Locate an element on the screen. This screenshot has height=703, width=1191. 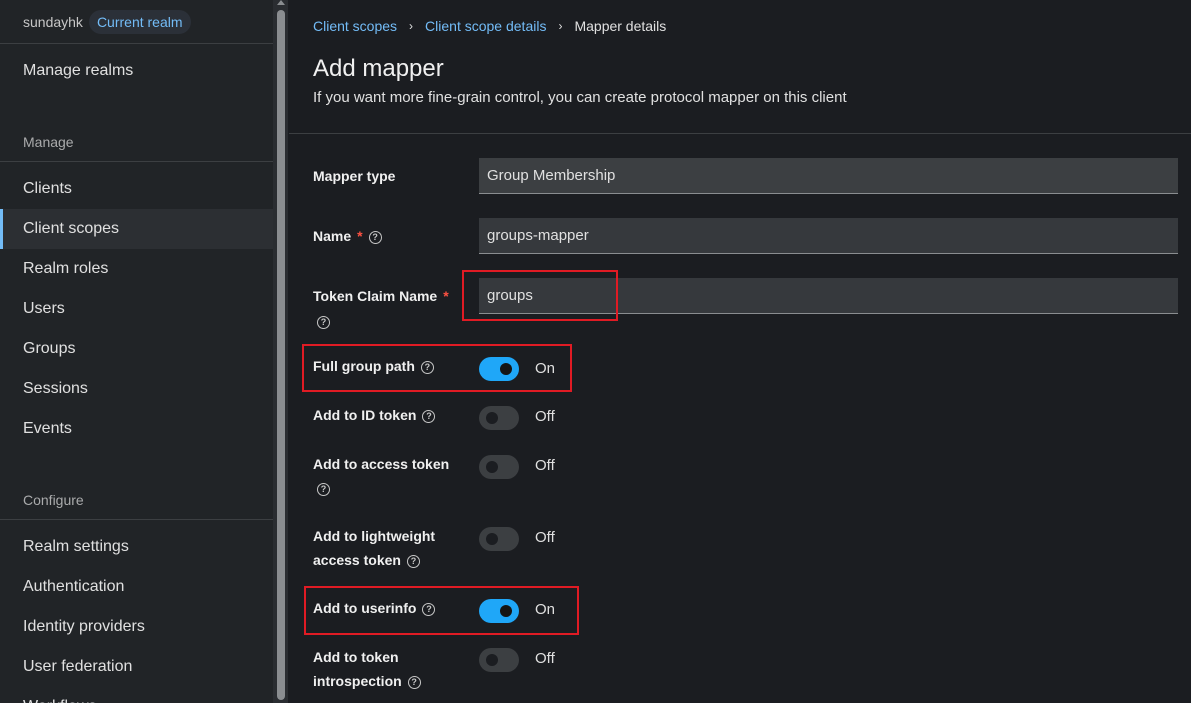
sidebar-item-groups: Groups is located at coordinates (136, 349).